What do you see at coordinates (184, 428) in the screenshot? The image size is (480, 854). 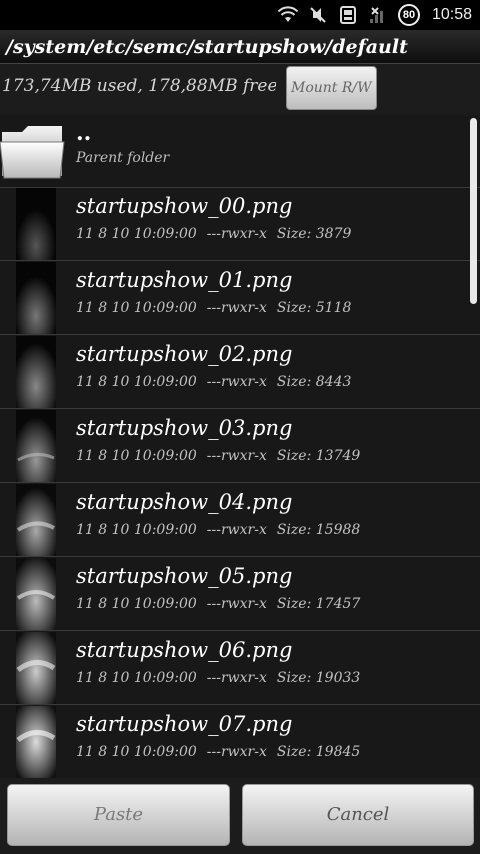 I see `file-name: startupshow_03.png` at bounding box center [184, 428].